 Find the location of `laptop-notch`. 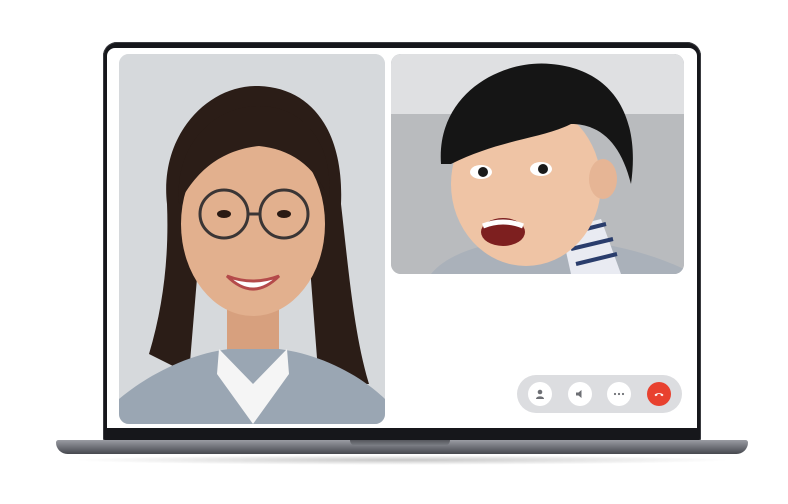

laptop-notch is located at coordinates (400, 443).